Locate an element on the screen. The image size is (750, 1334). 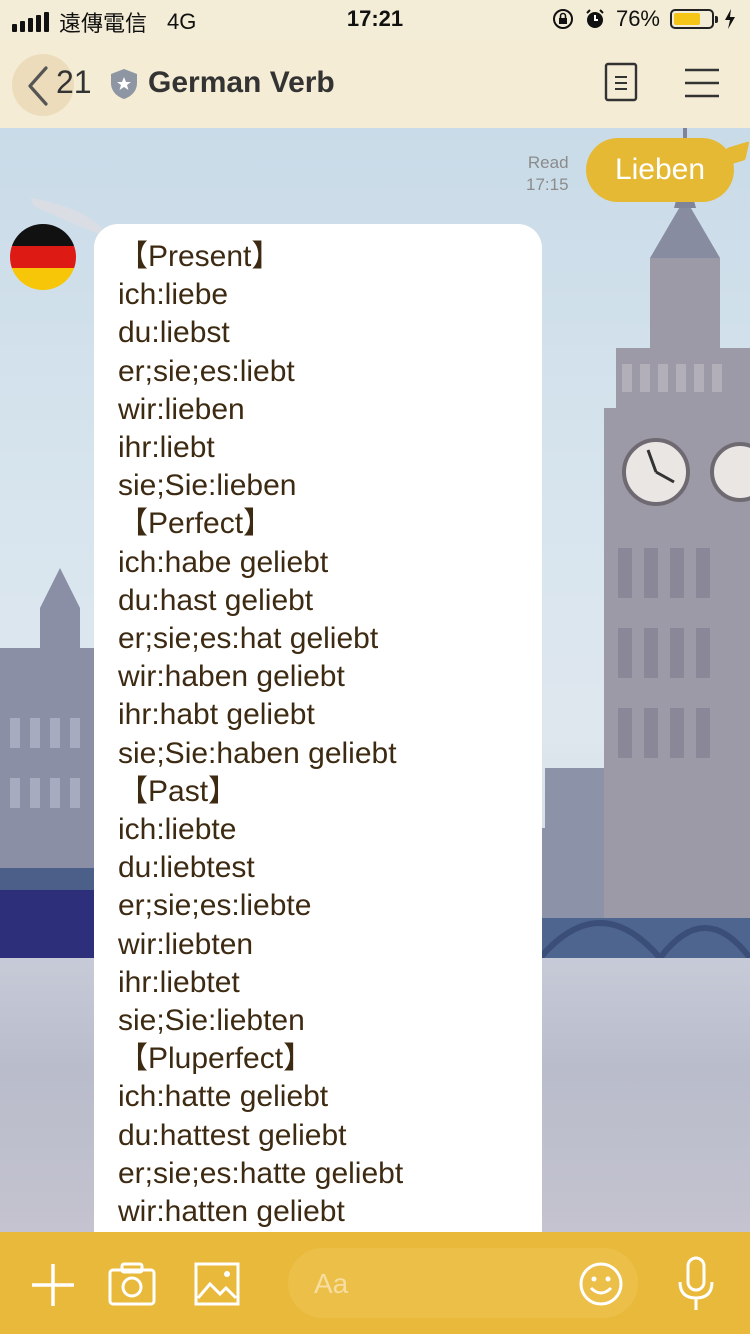
shield-star-icon is located at coordinates (124, 84).